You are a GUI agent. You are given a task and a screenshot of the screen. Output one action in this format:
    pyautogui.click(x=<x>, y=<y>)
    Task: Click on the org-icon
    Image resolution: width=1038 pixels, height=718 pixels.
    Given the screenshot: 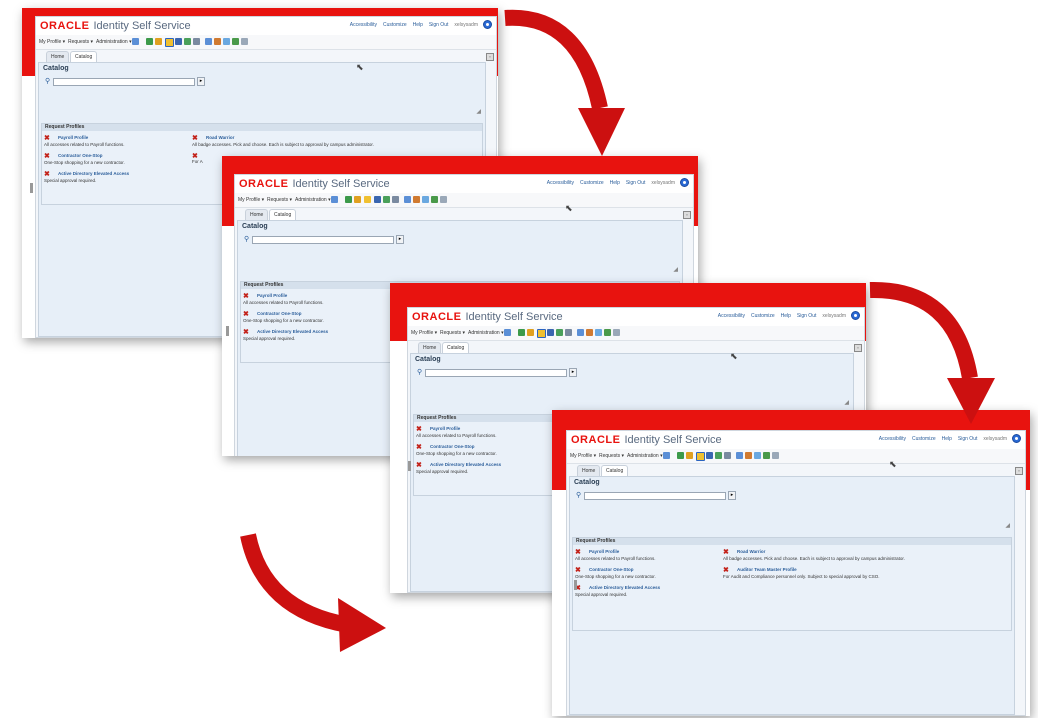 What is the action you would take?
    pyautogui.click(x=580, y=332)
    